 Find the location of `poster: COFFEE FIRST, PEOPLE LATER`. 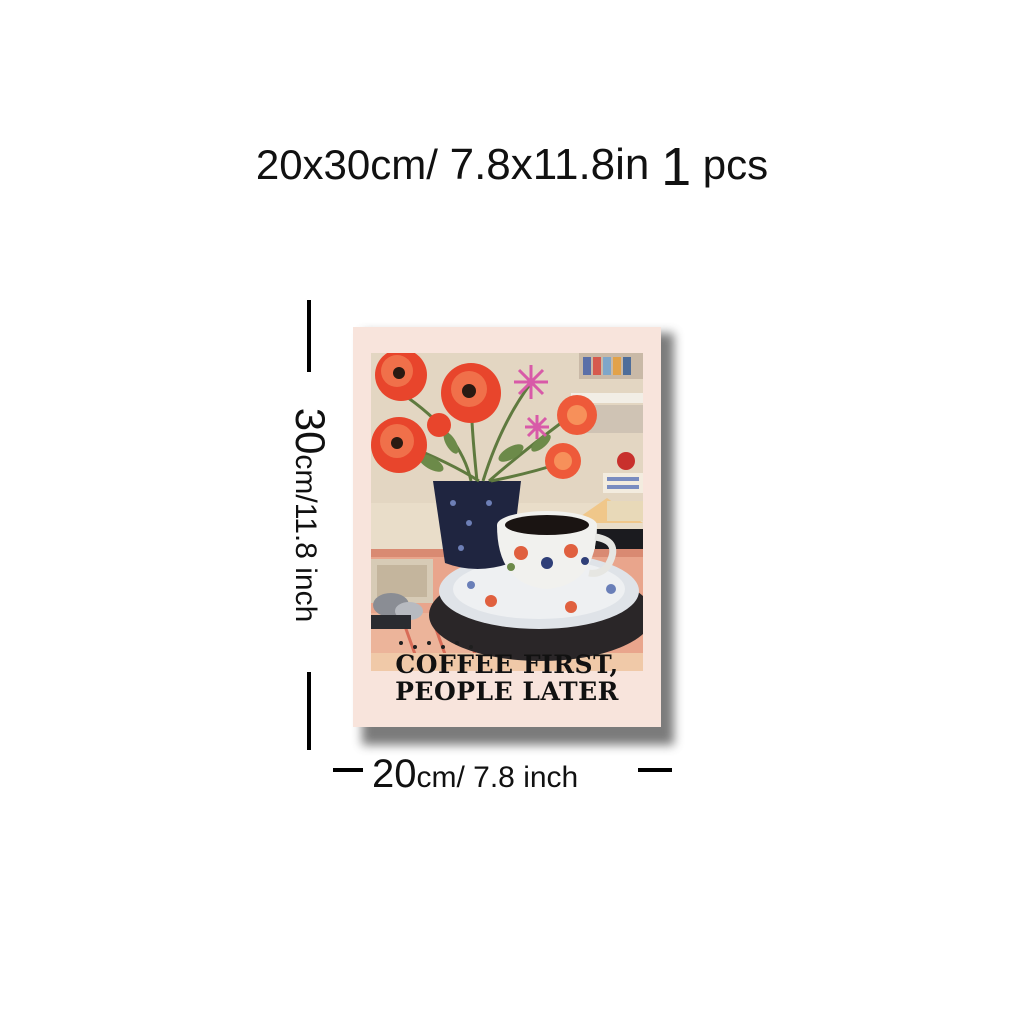

poster: COFFEE FIRST, PEOPLE LATER is located at coordinates (507, 527).